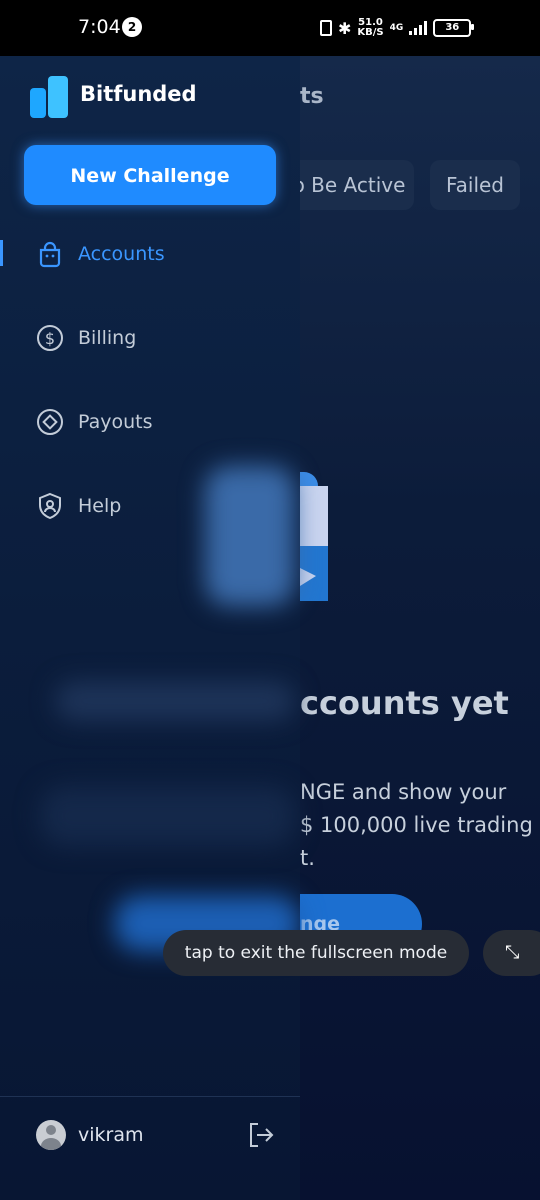  I want to click on drawer-divider, so click(150, 1096).